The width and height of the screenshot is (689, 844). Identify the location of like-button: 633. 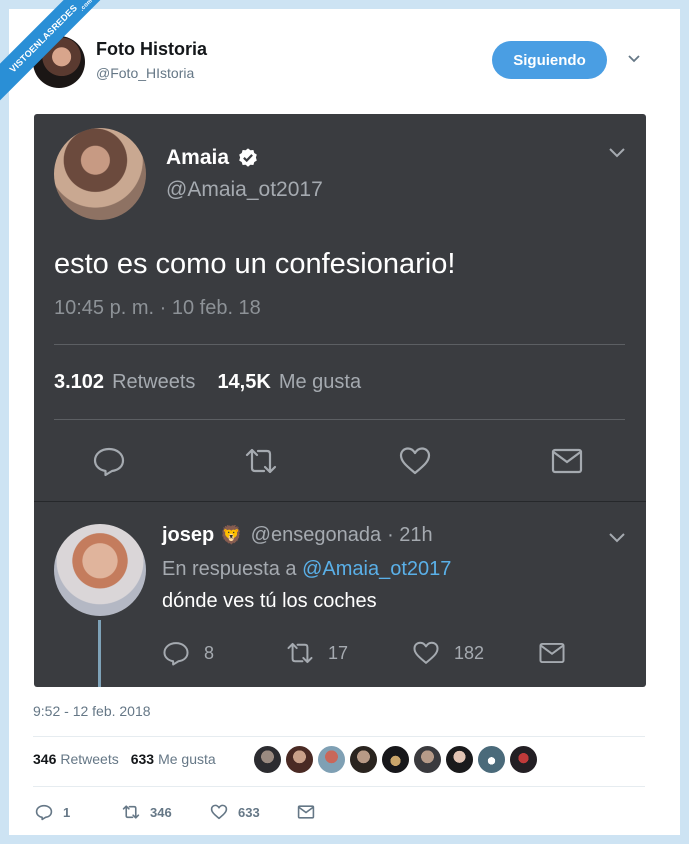
(235, 812).